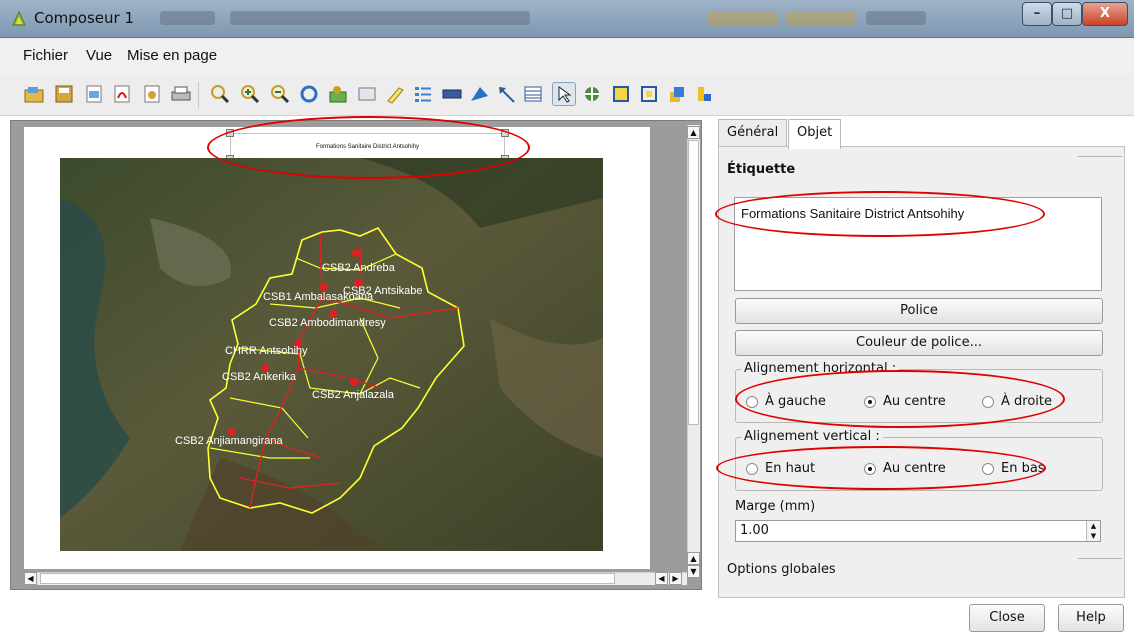  What do you see at coordinates (338, 94) in the screenshot?
I see `add-map-icon` at bounding box center [338, 94].